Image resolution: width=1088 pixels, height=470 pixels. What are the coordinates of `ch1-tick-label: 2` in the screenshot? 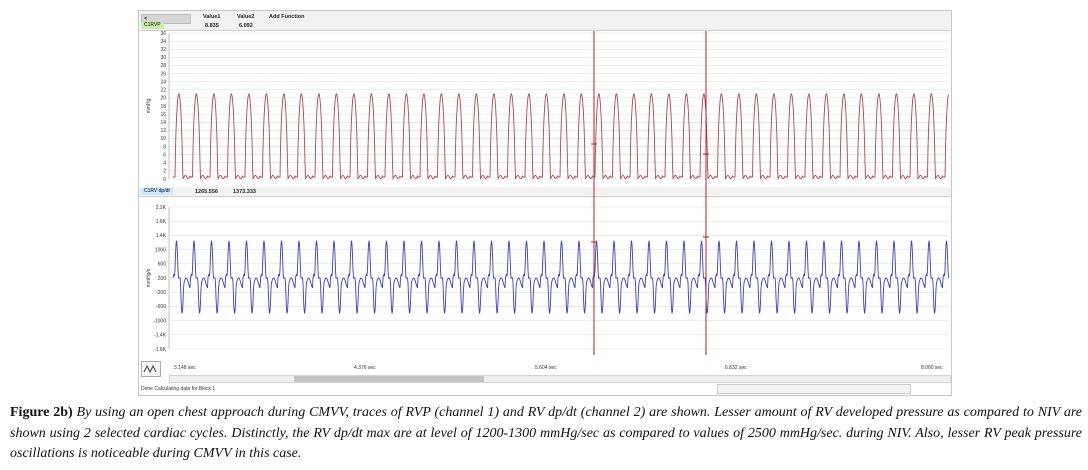 It's located at (164, 172).